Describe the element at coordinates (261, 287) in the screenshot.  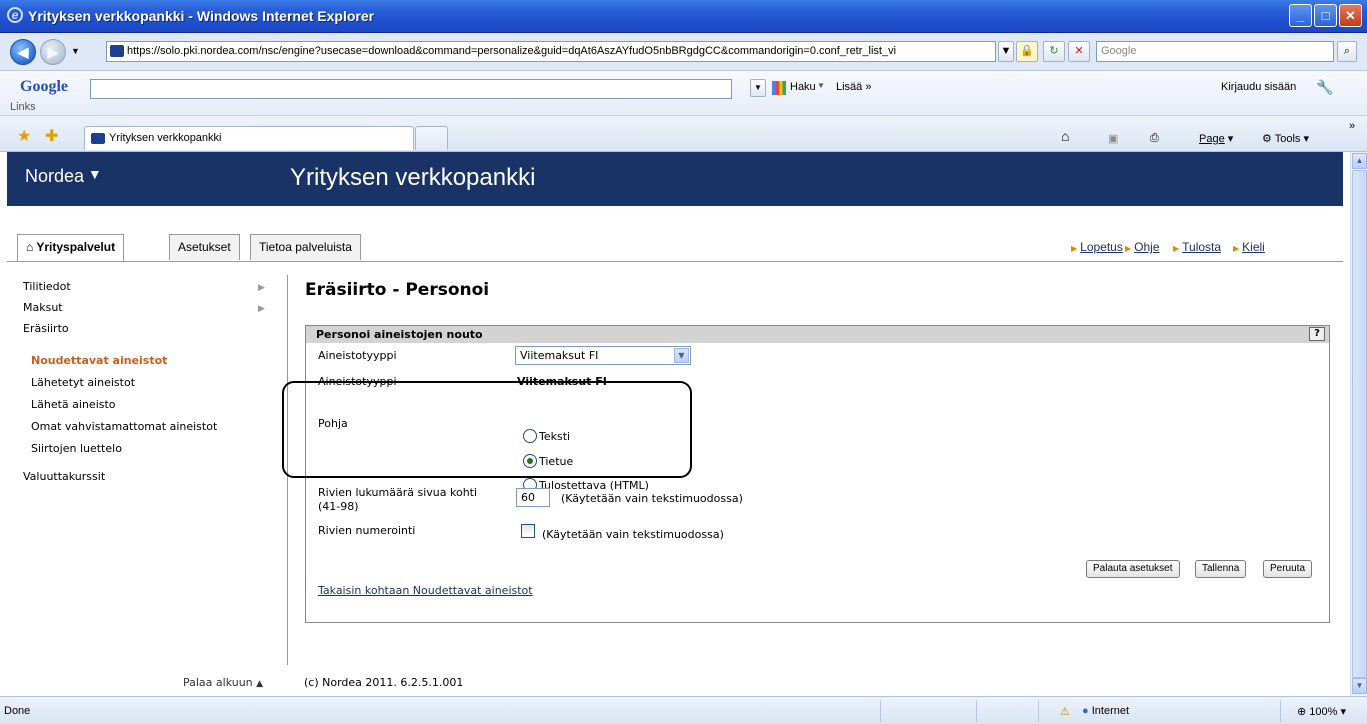
I see `chevron-right-icon: ▶` at that location.